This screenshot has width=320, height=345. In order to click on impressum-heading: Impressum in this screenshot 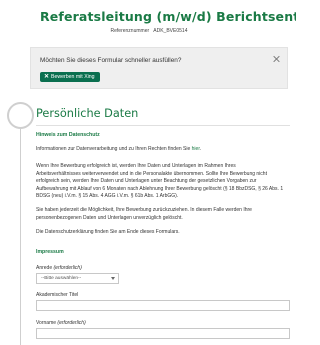, I will do `click(50, 252)`.